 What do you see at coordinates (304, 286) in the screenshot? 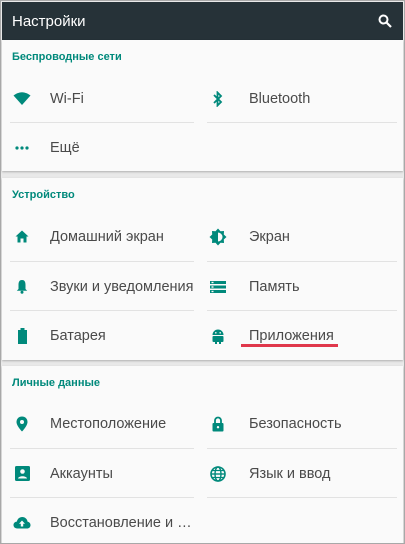
I see `settings-item-storage: Память` at bounding box center [304, 286].